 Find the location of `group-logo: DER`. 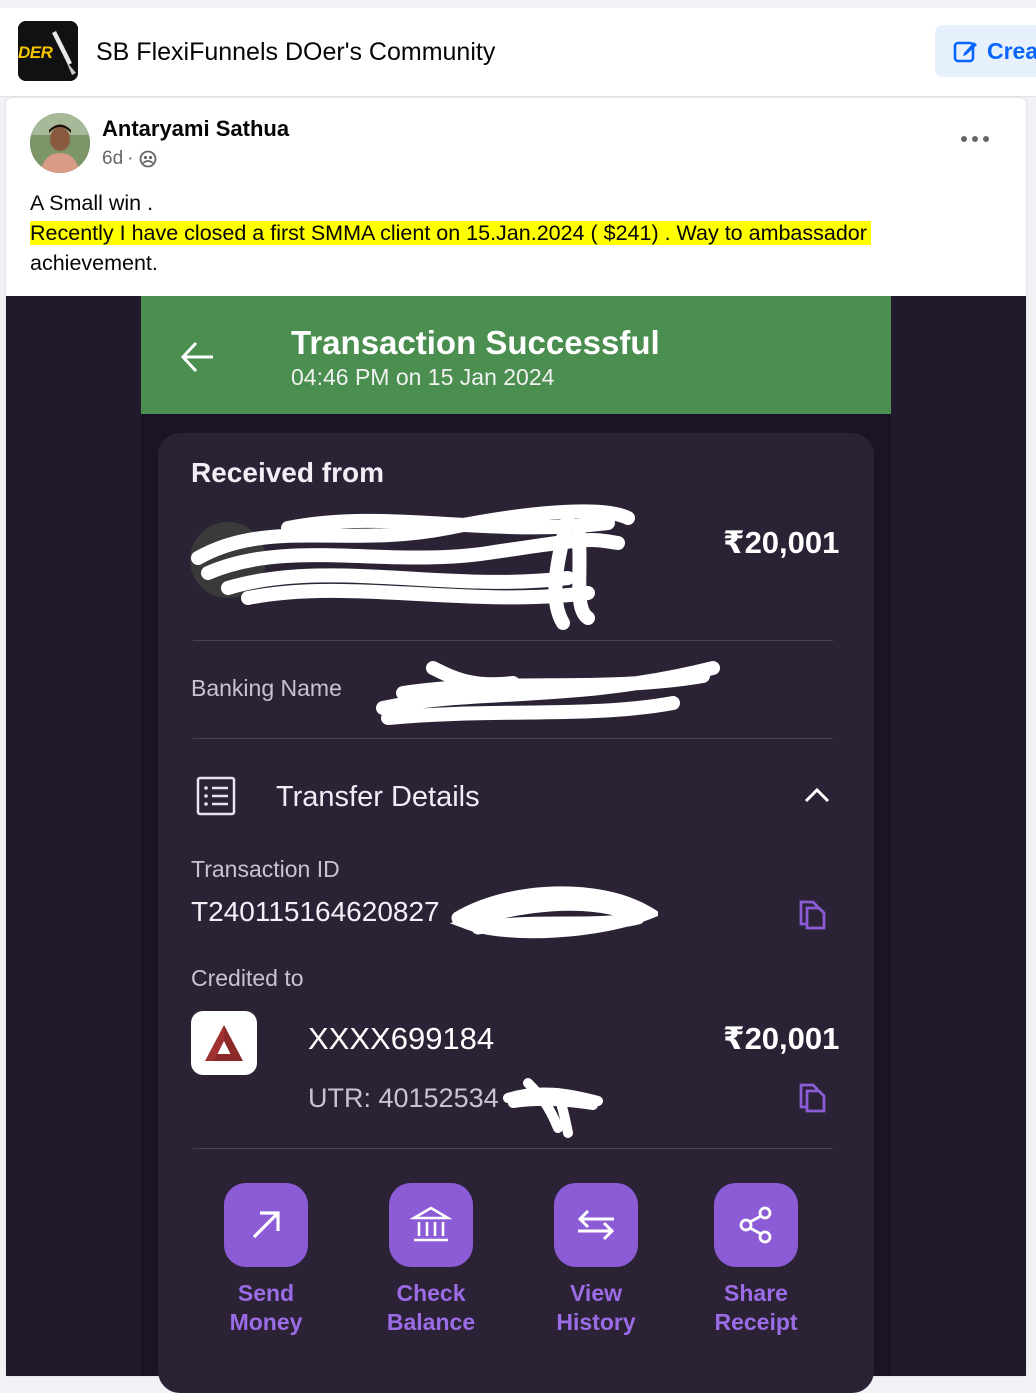

group-logo: DER is located at coordinates (48, 51).